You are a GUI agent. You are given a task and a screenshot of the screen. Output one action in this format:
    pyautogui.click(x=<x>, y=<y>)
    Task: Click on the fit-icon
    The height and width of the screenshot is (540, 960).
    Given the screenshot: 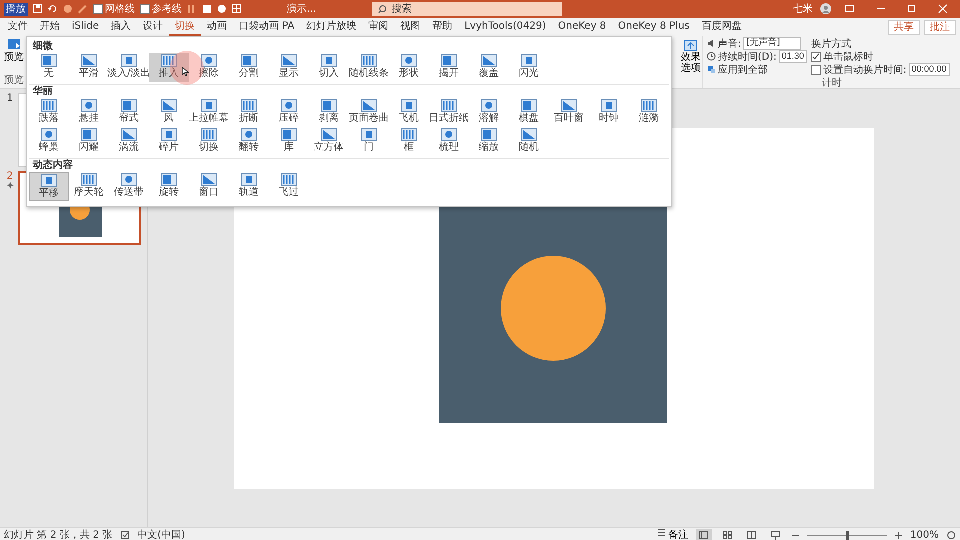 What is the action you would take?
    pyautogui.click(x=951, y=535)
    